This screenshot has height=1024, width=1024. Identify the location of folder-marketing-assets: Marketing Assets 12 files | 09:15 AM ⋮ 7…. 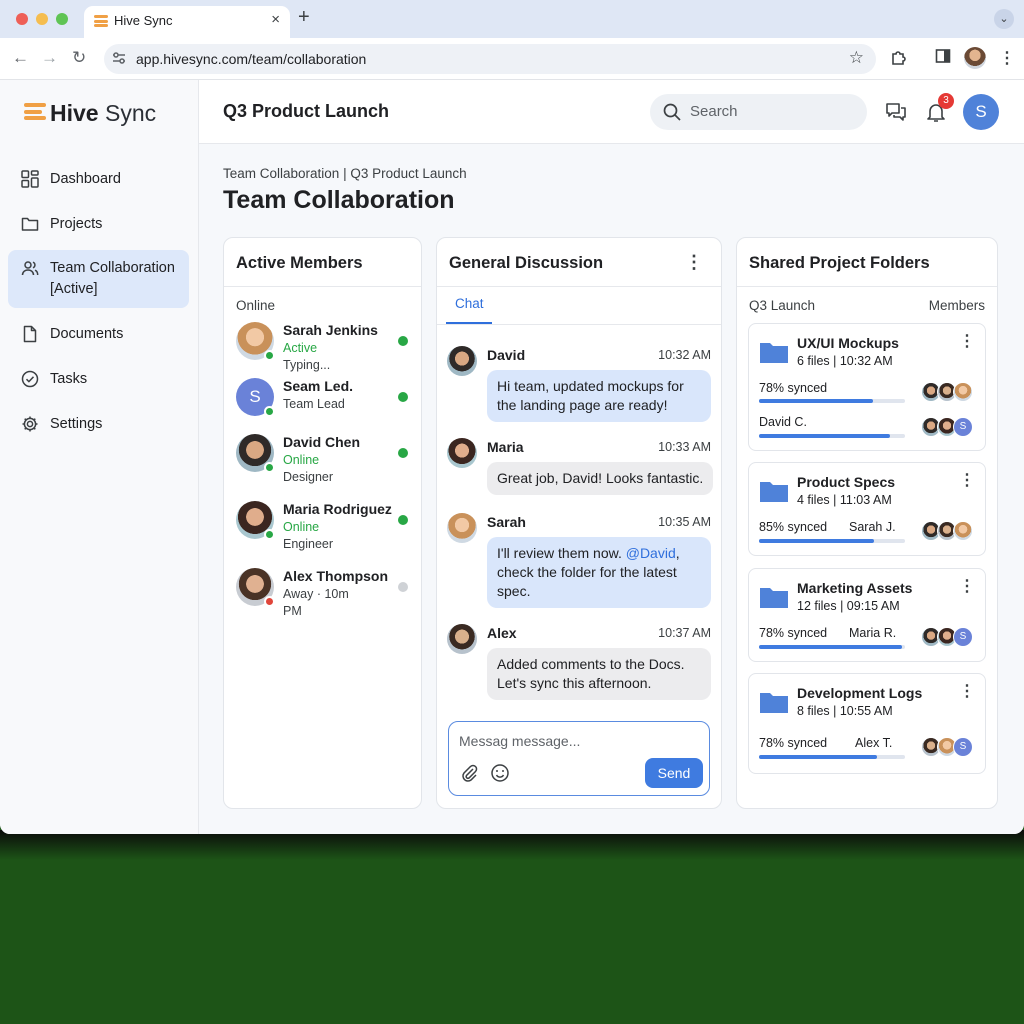
(867, 615).